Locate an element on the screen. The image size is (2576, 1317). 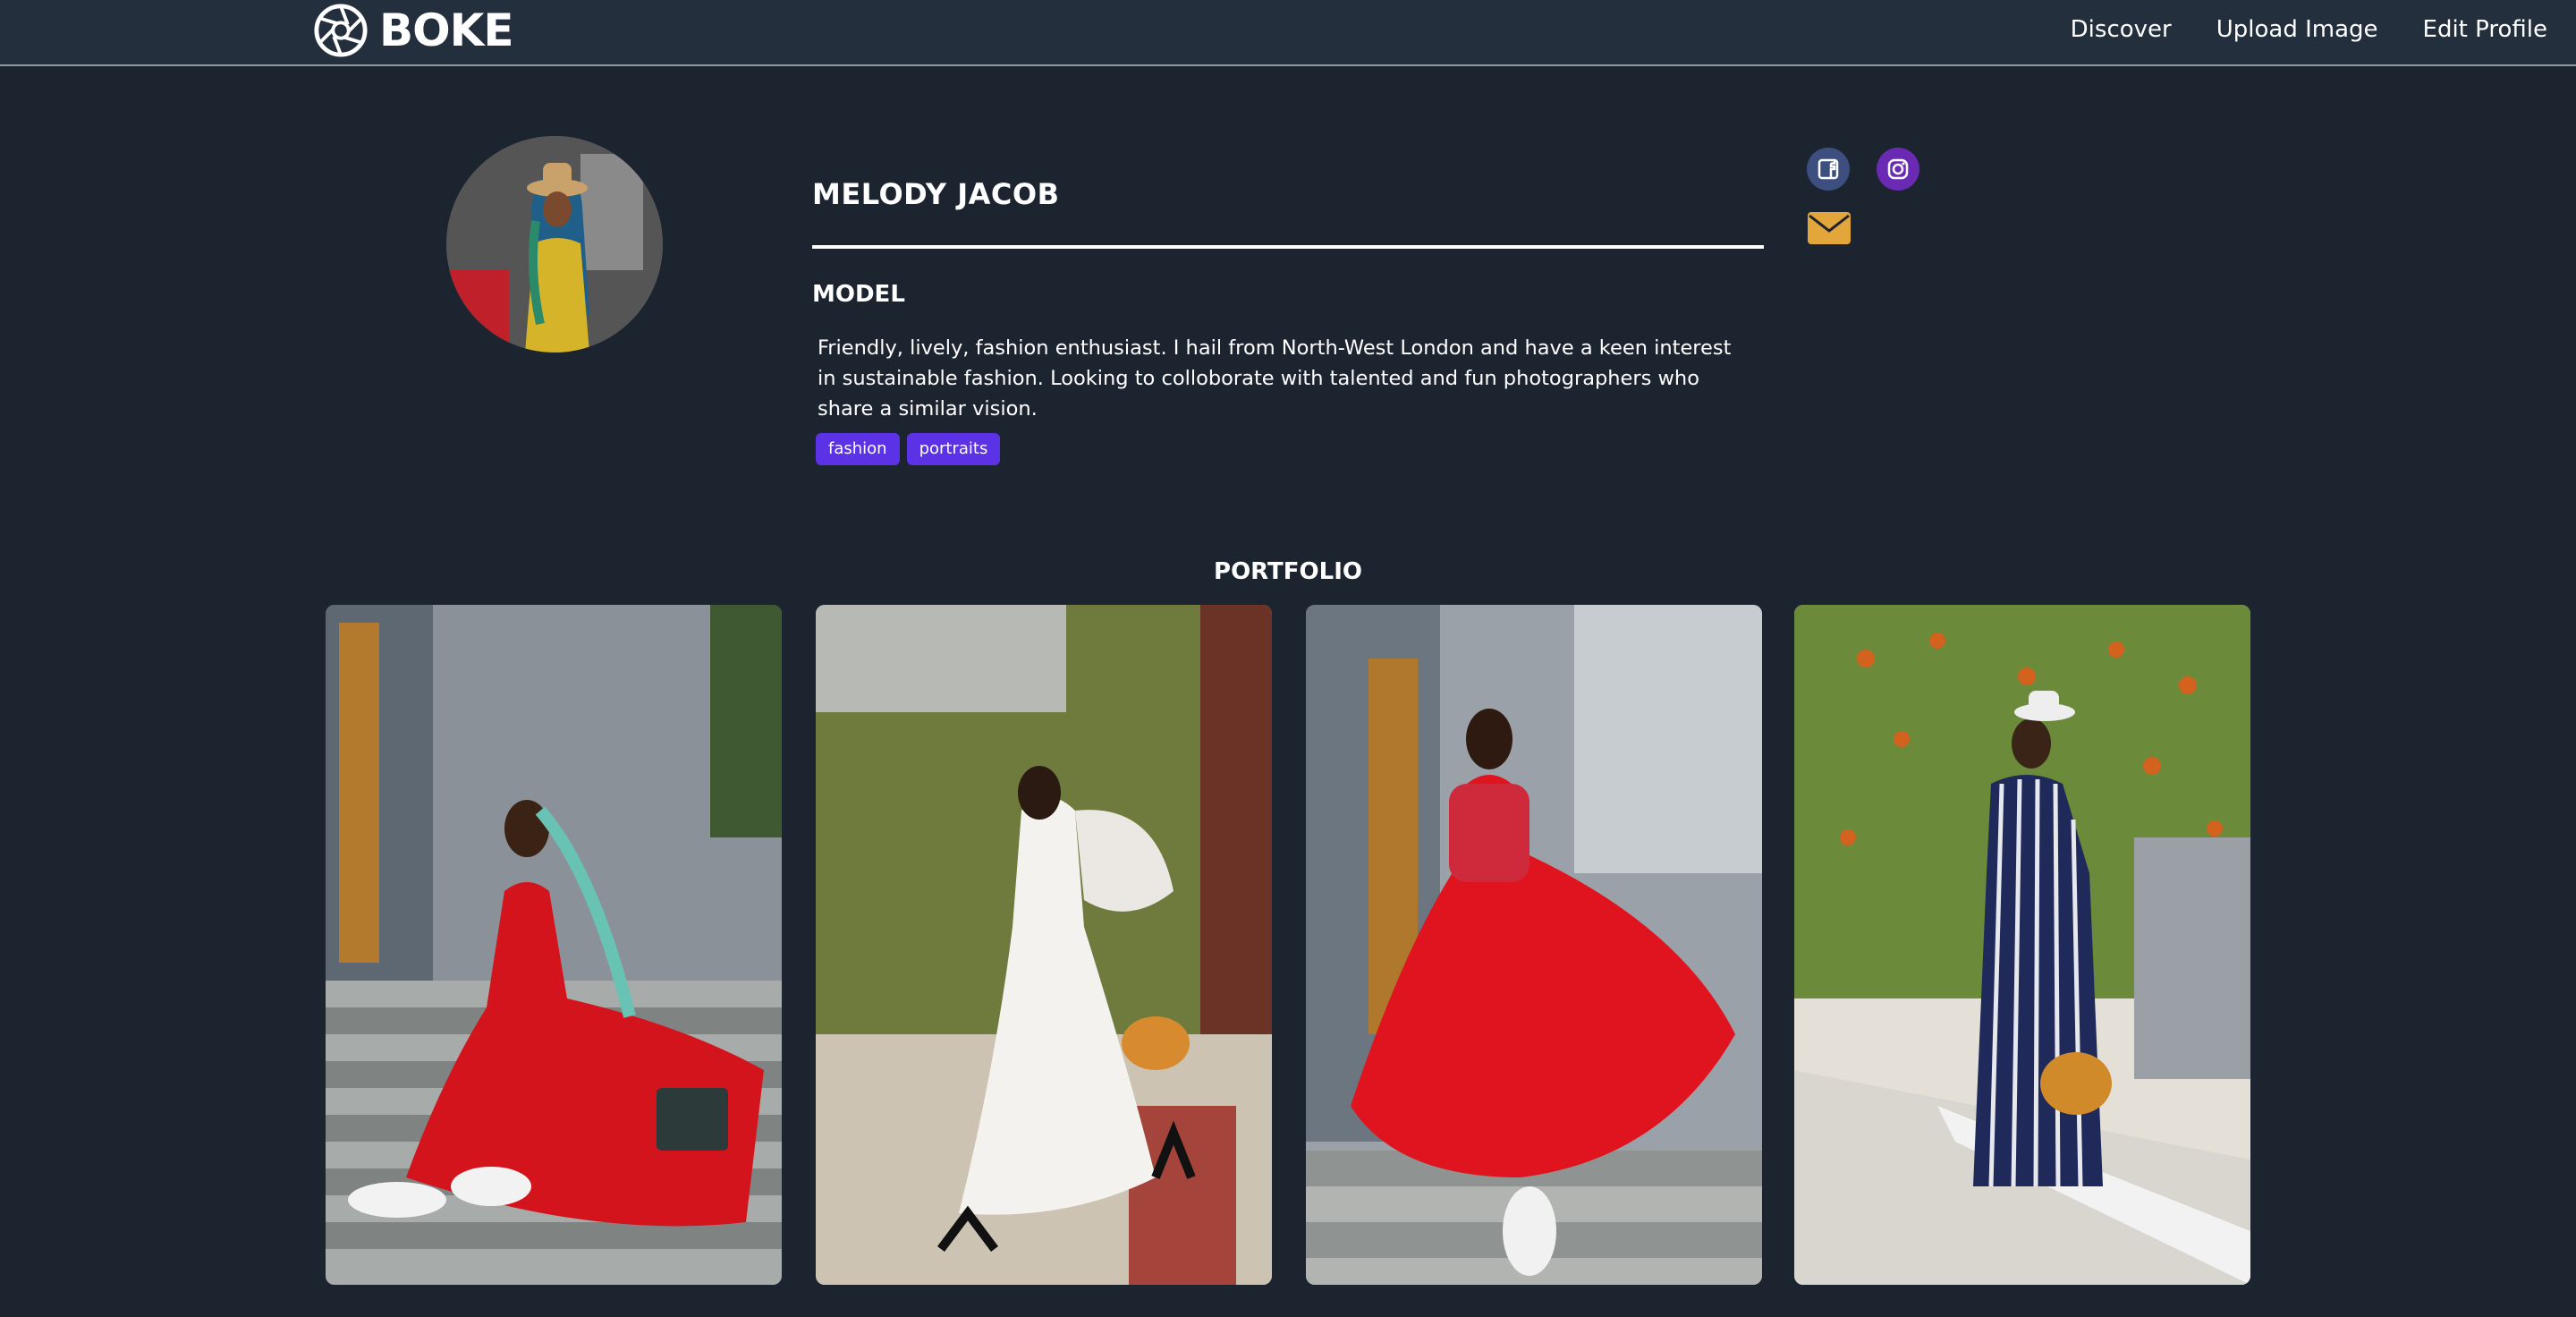
brand-logo: BOKE is located at coordinates (413, 30).